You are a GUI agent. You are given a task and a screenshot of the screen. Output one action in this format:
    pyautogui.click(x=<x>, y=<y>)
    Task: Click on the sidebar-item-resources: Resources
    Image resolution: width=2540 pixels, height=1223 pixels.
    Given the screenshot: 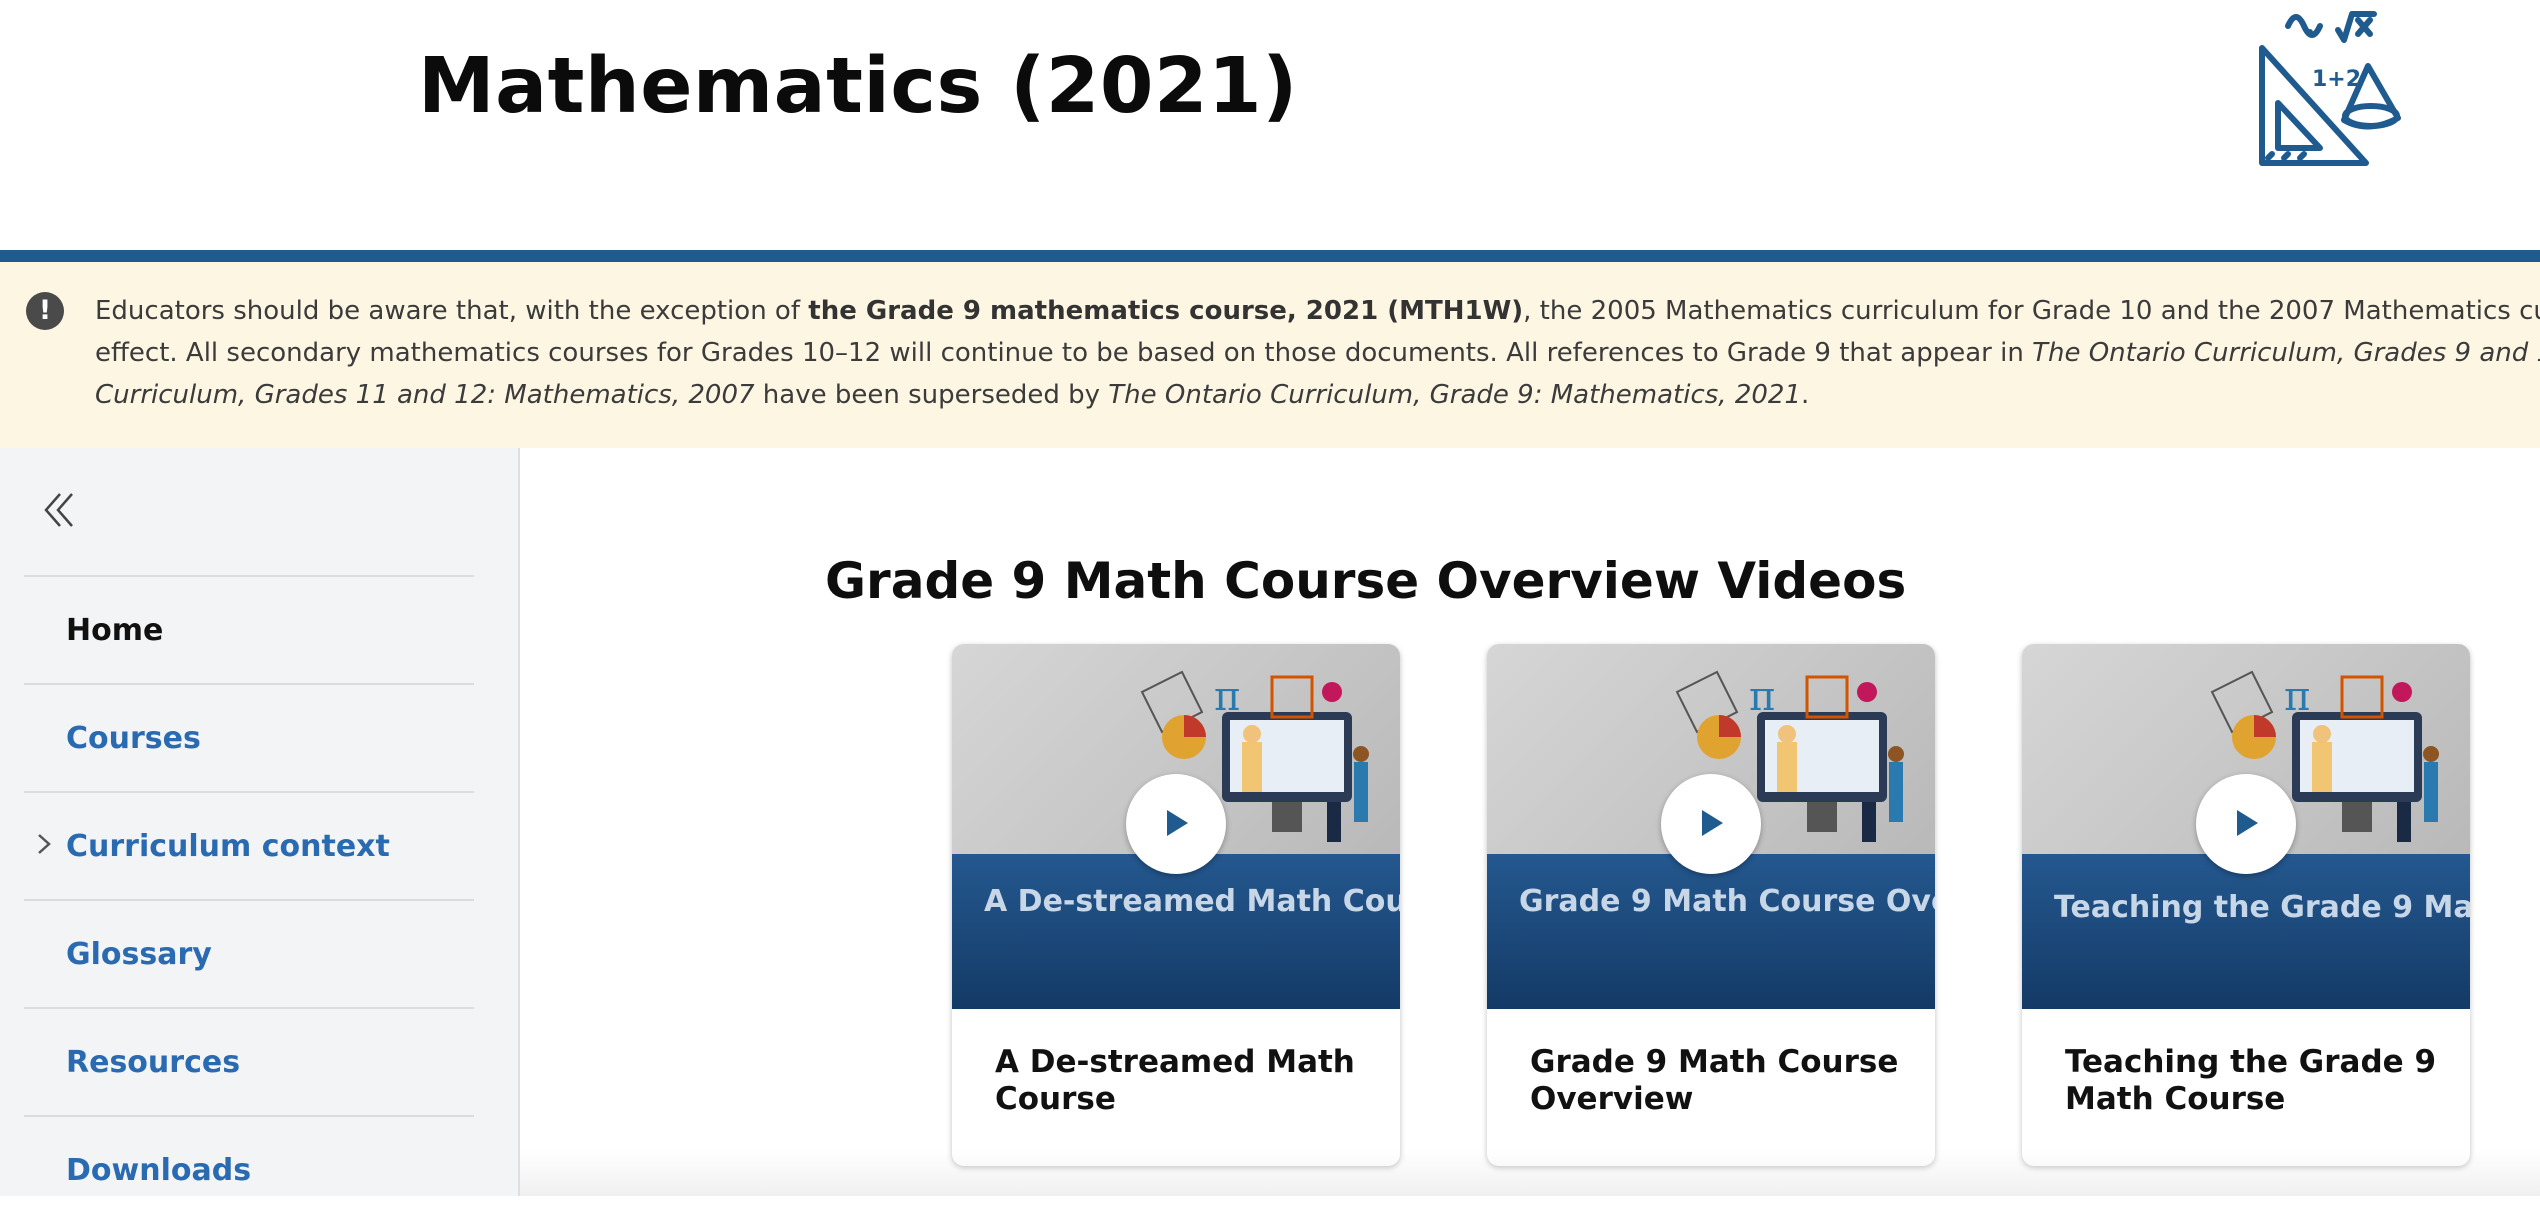 What is the action you would take?
    pyautogui.click(x=249, y=1061)
    